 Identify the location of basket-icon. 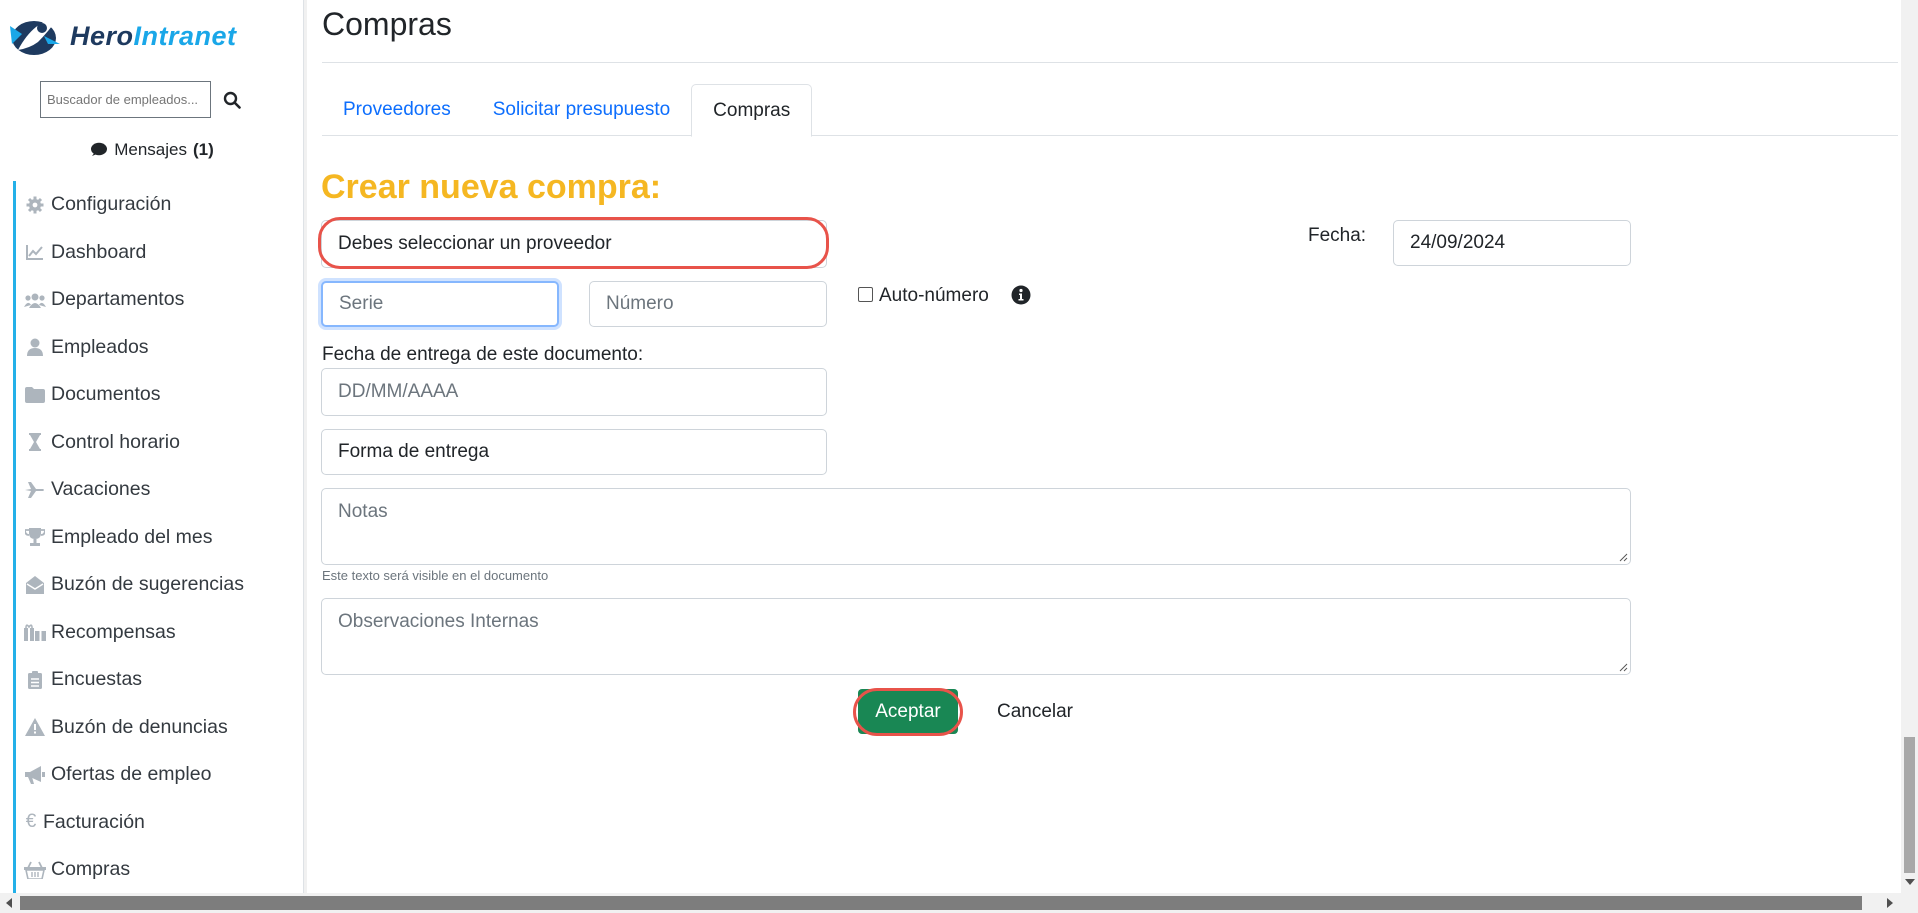
(35, 870).